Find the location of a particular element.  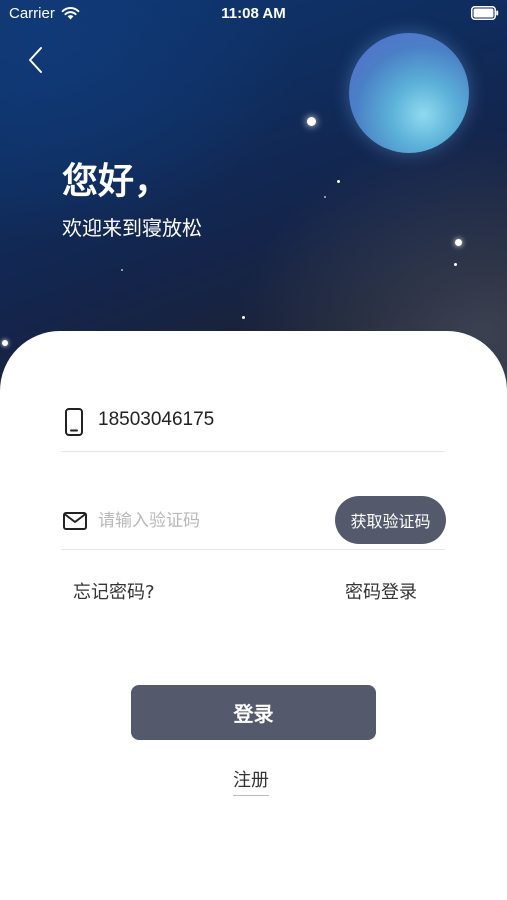

get-code-button: 获取验证码 is located at coordinates (390, 520).